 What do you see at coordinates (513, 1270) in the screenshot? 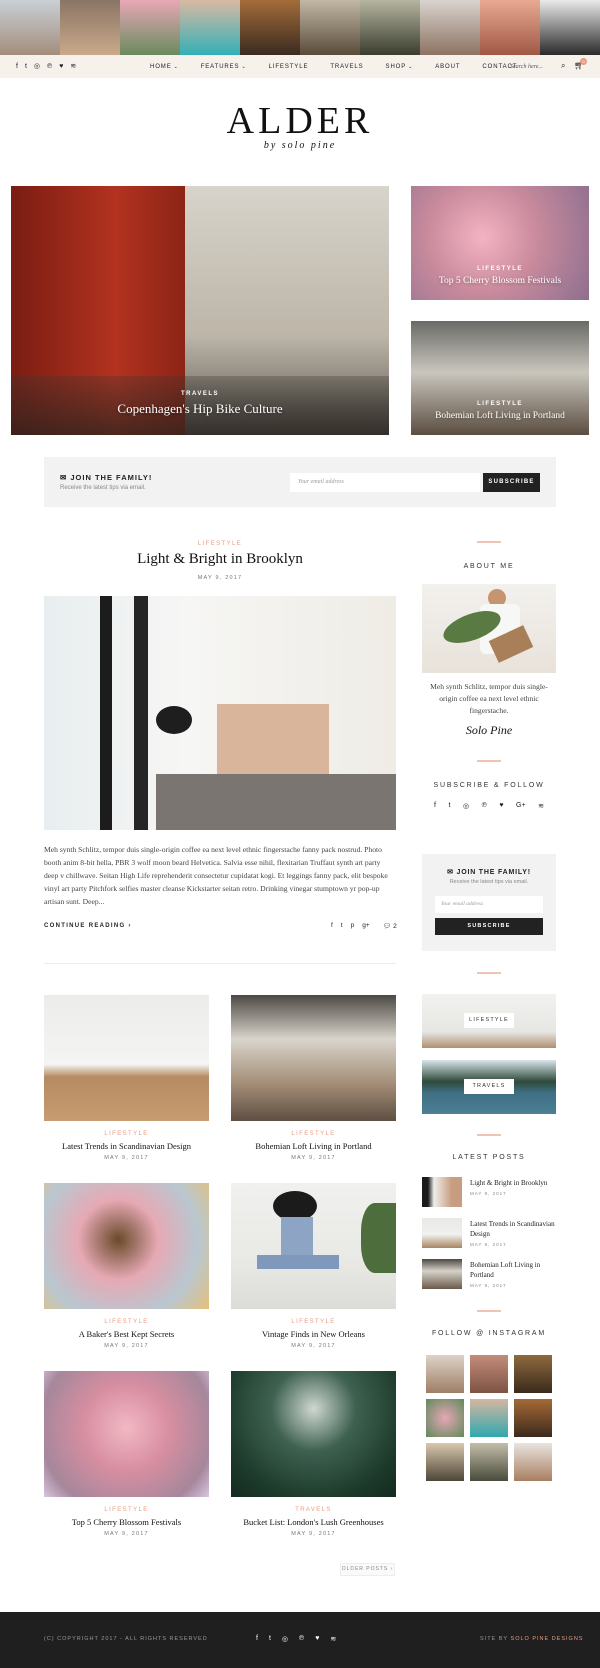
I see `latest-post-title: Bohemian Loft Living in Portland` at bounding box center [513, 1270].